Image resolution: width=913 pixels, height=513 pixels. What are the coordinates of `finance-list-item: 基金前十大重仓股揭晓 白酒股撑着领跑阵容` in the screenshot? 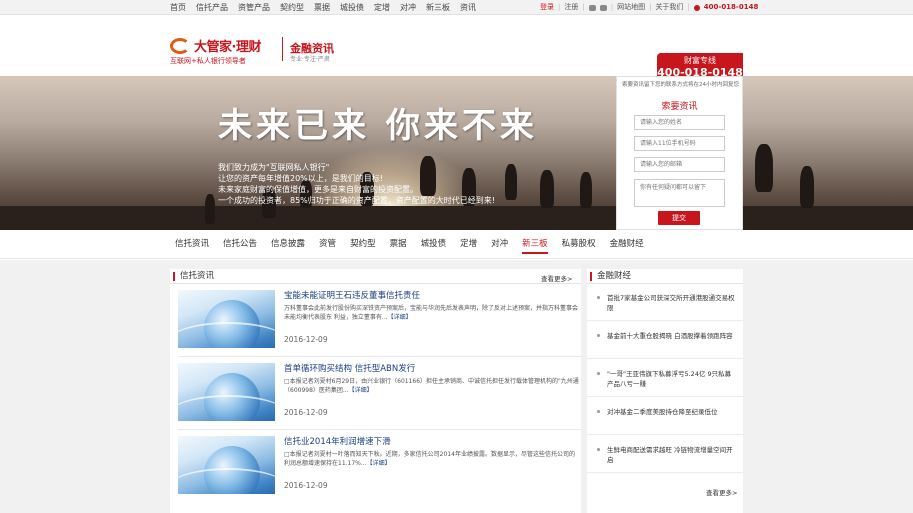 It's located at (665, 340).